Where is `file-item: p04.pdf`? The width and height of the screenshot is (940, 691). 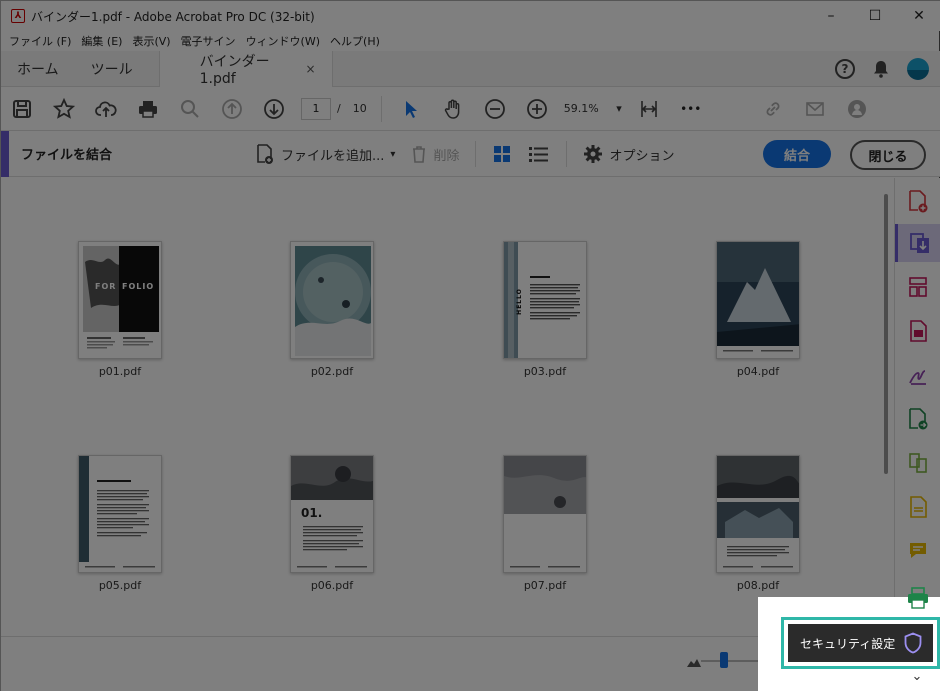 file-item: p04.pdf is located at coordinates (758, 309).